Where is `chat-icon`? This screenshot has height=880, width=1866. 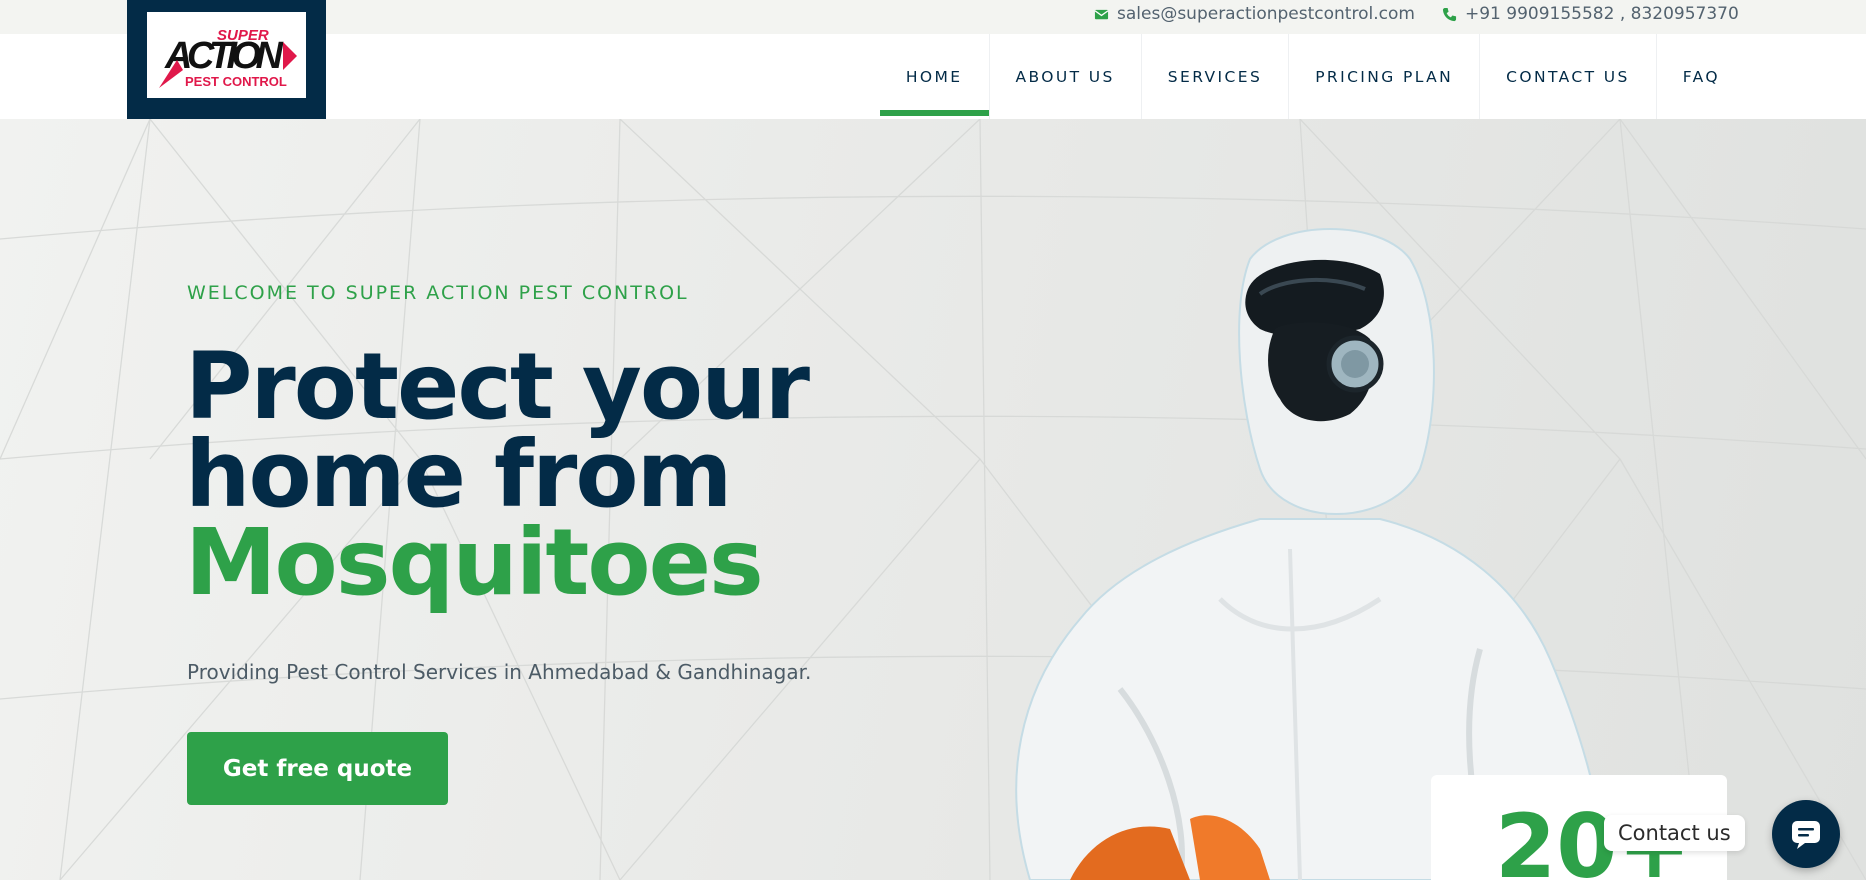
chat-icon is located at coordinates (1806, 835).